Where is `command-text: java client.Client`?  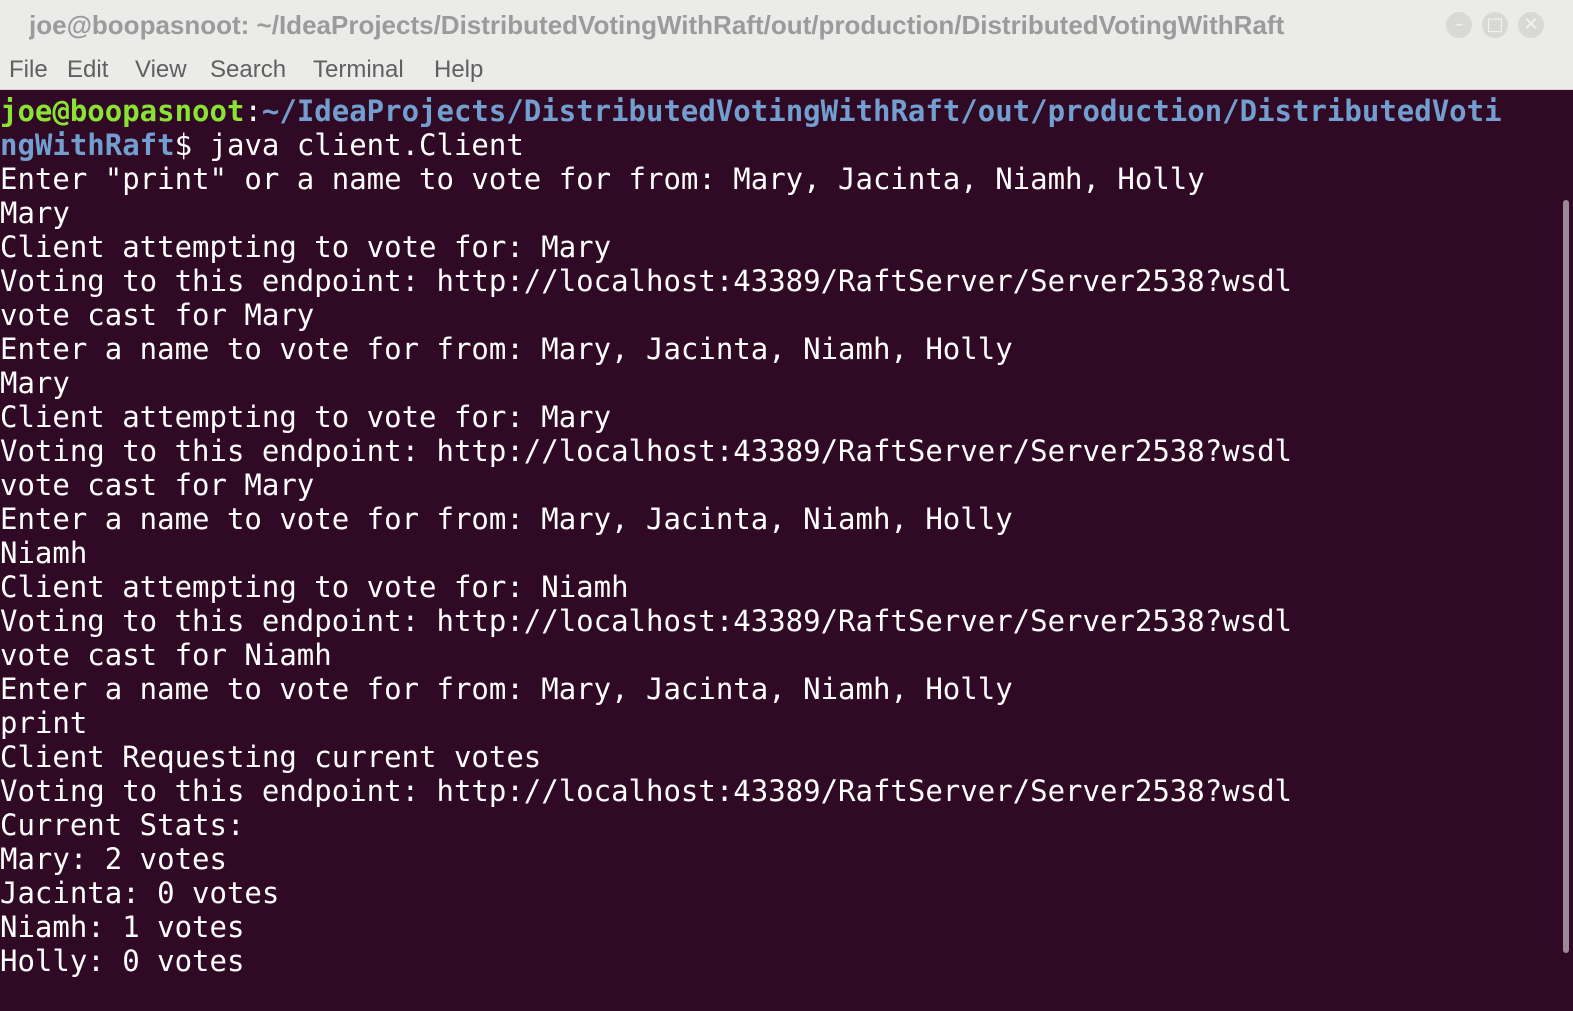
command-text: java client.Client is located at coordinates (358, 145).